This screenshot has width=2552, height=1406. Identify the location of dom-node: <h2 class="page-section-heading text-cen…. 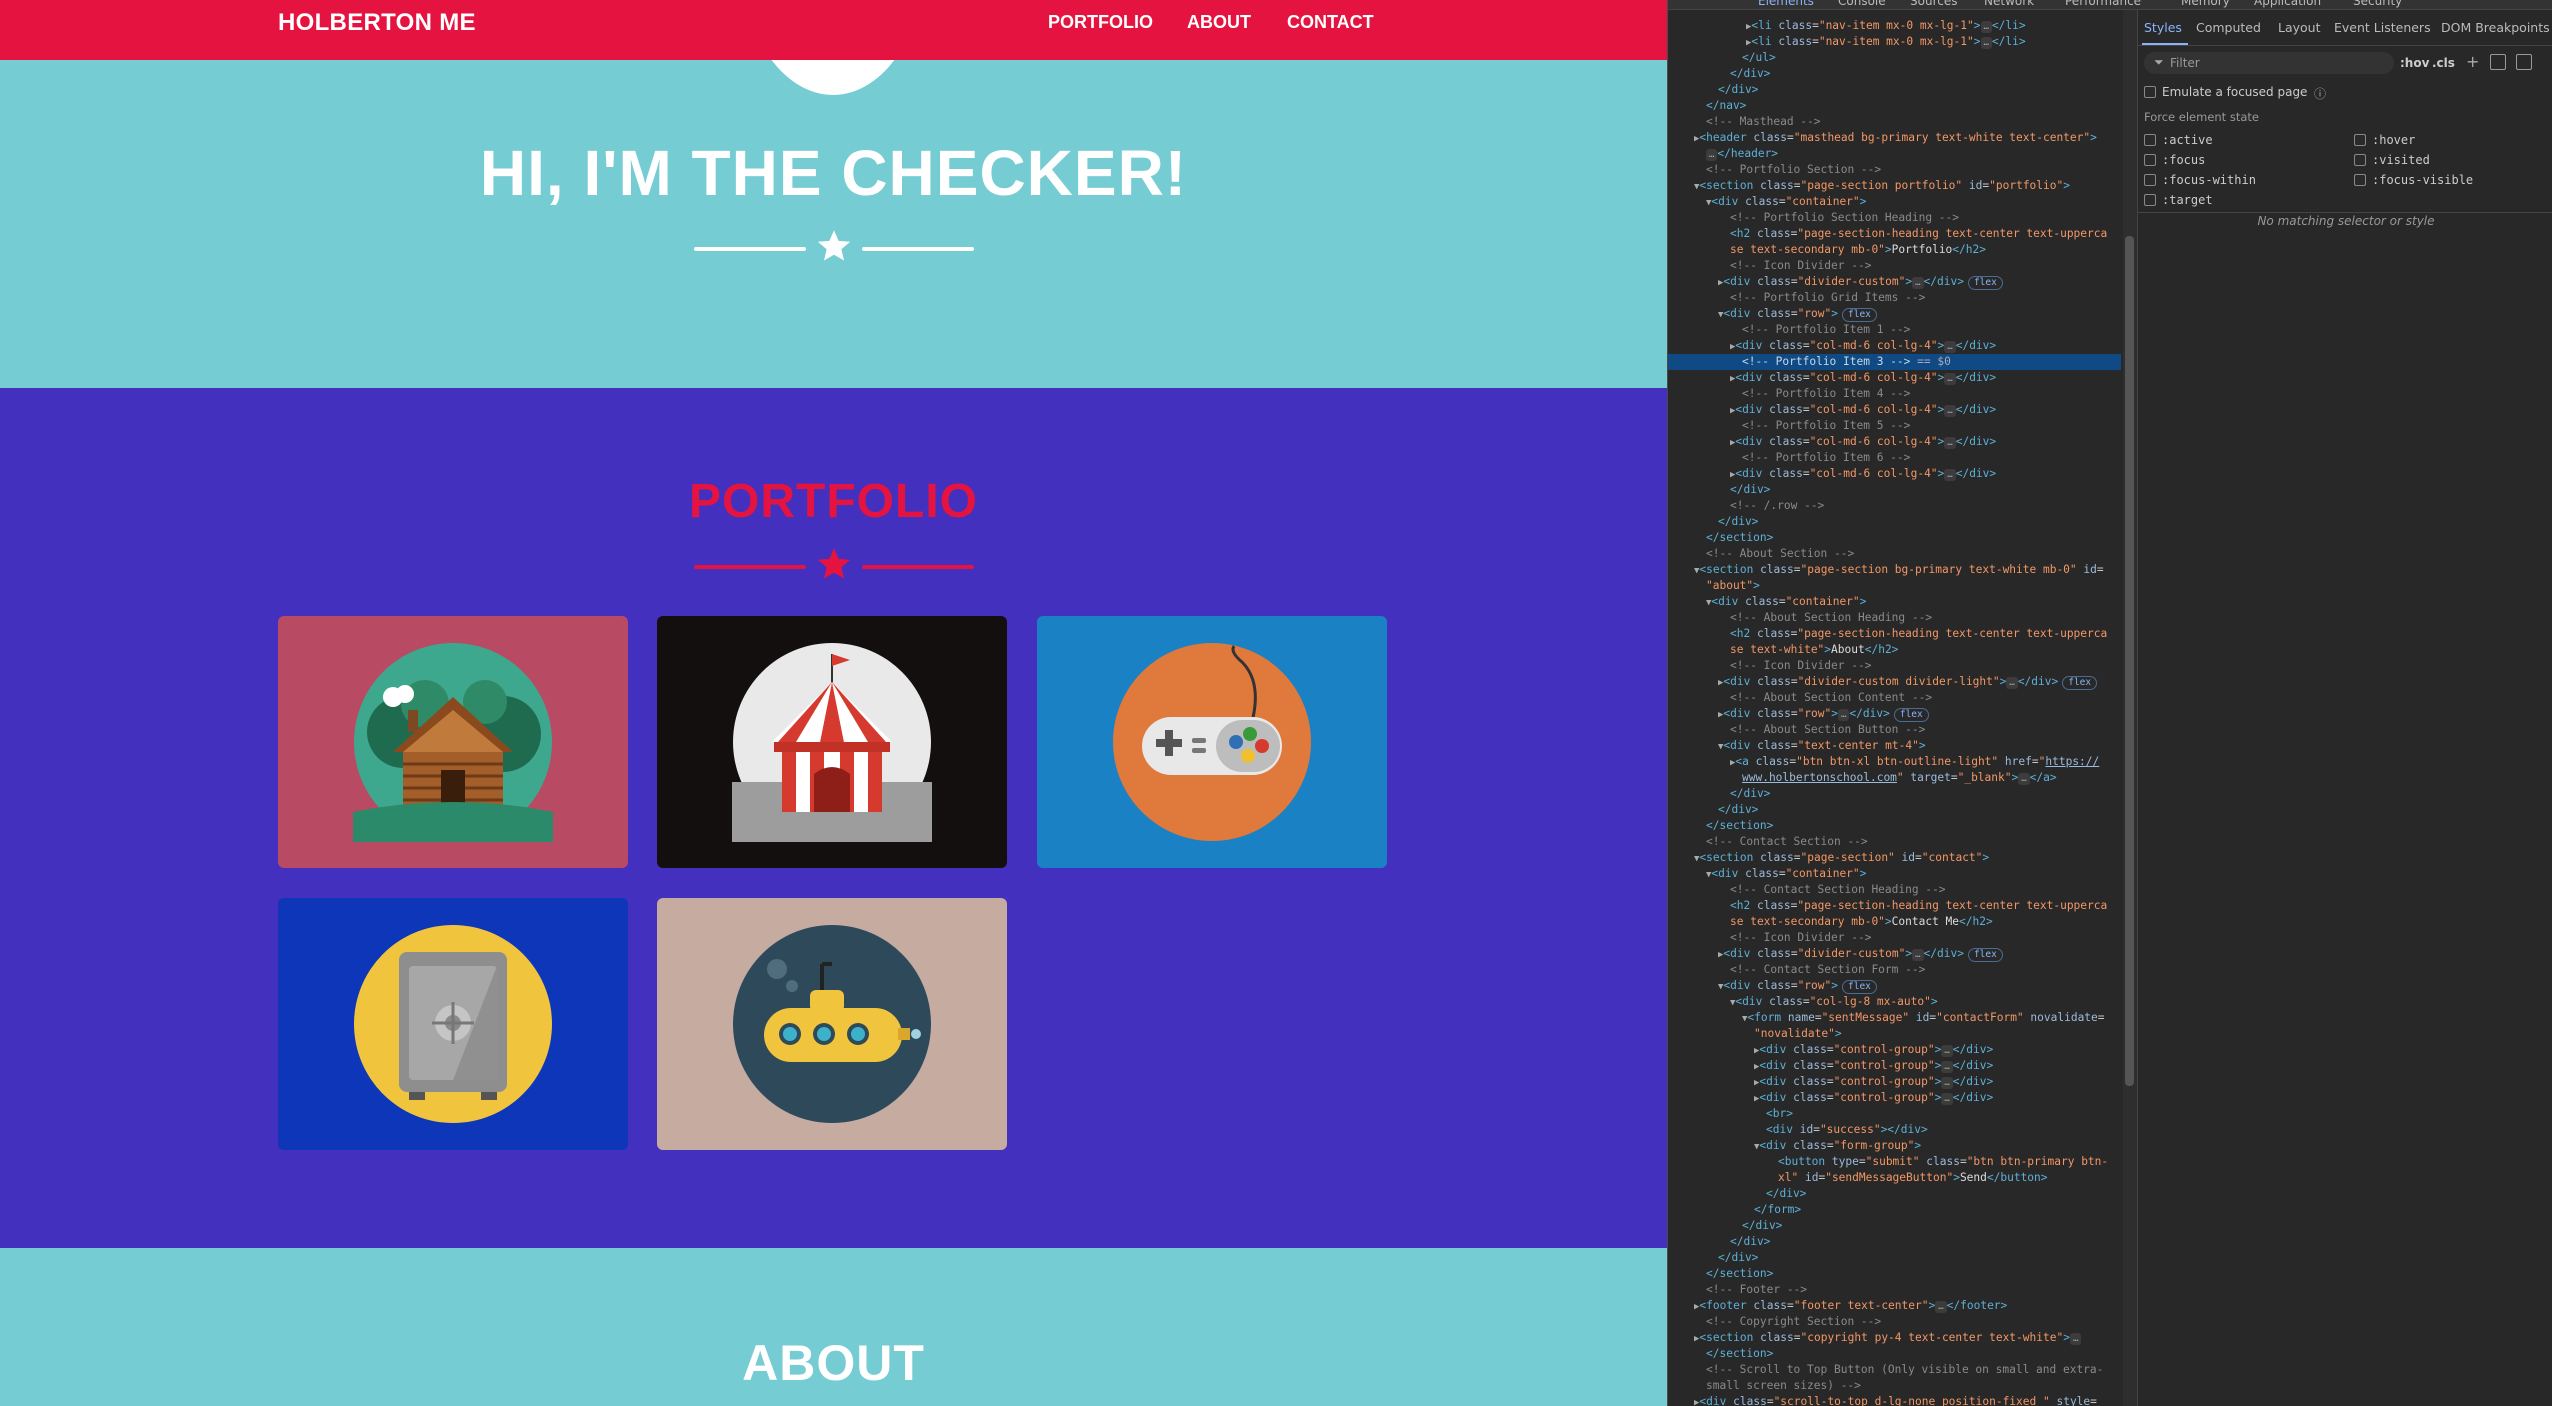
(1894, 634).